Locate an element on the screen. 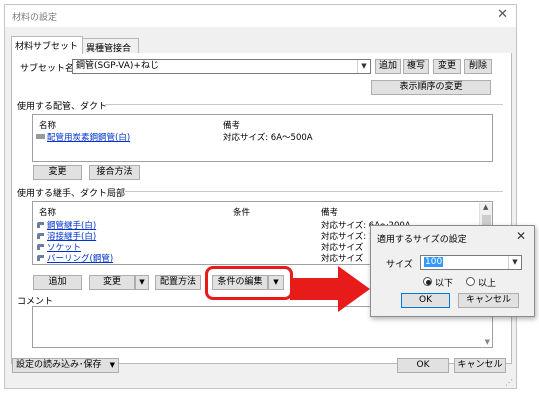 This screenshot has height=393, width=539. settings-load-save-button: 設定の読み込み･保存 ▼ is located at coordinates (65, 365).